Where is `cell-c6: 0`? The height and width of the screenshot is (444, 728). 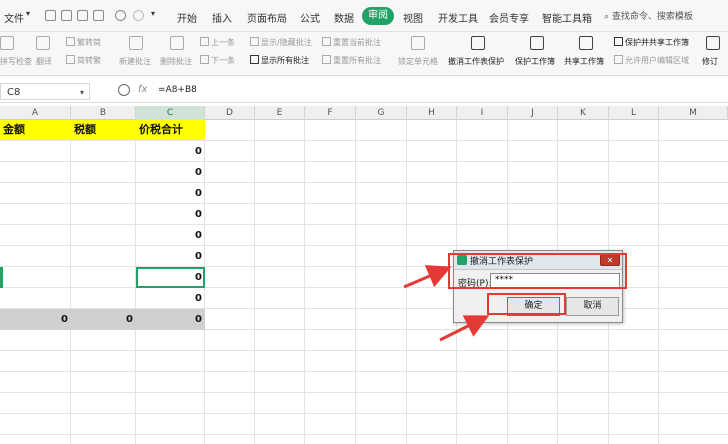 cell-c6: 0 is located at coordinates (170, 235).